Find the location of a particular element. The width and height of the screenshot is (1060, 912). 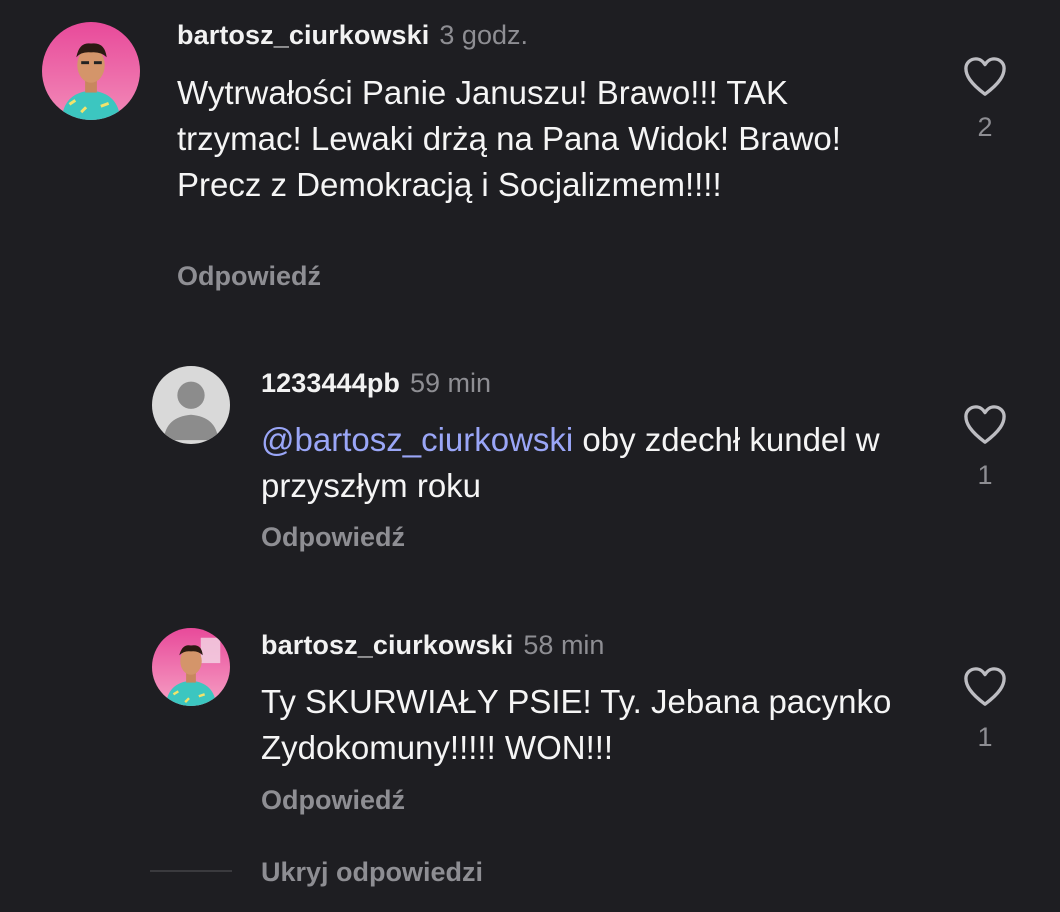

timestamp: 58 min is located at coordinates (564, 645).